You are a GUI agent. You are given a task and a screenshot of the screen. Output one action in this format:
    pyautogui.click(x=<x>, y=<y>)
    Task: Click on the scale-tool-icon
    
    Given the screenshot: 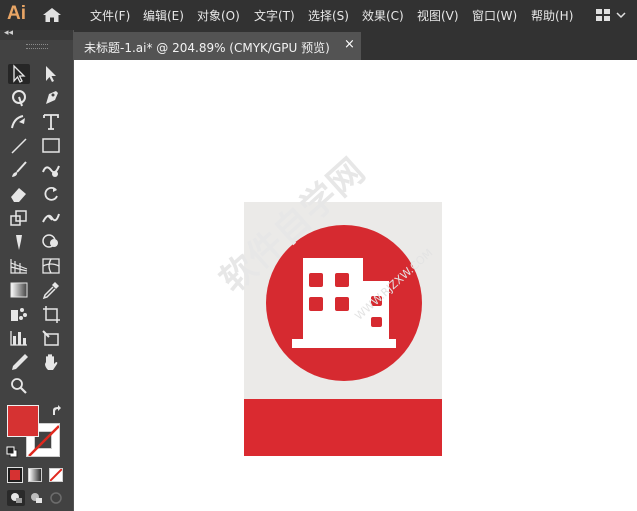 What is the action you would take?
    pyautogui.click(x=18, y=218)
    